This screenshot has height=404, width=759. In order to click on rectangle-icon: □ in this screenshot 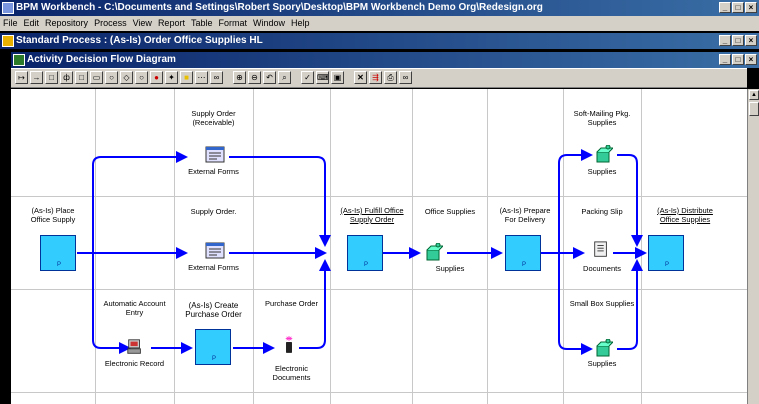, I will do `click(51, 77)`.